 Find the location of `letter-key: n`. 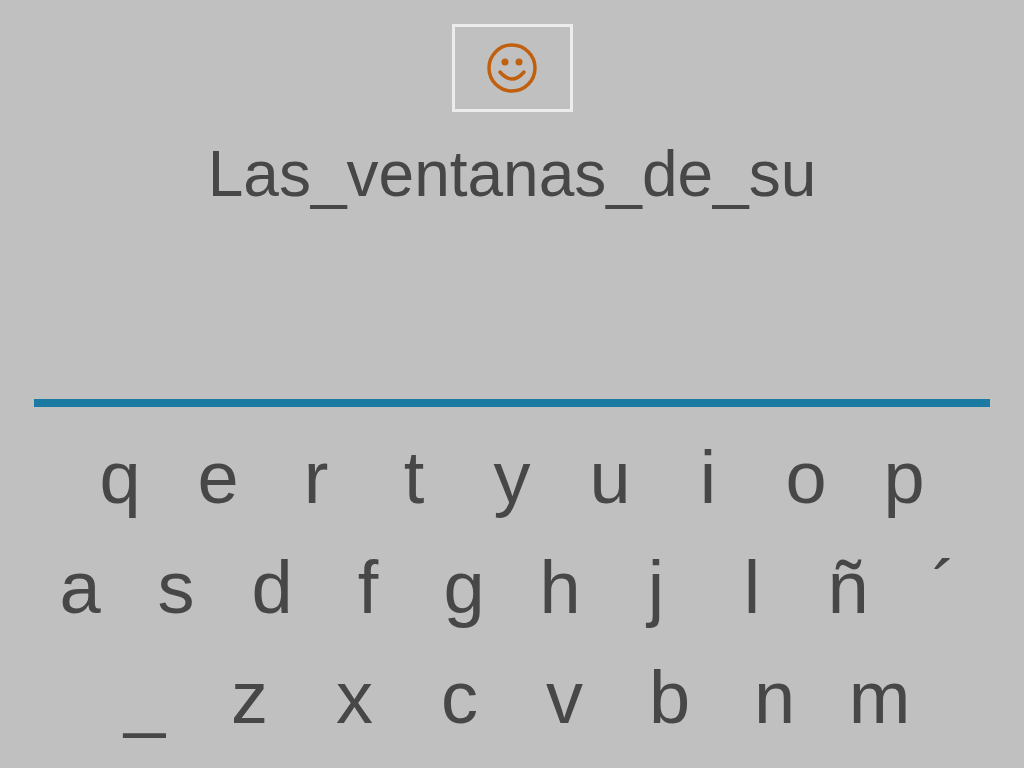

letter-key: n is located at coordinates (774, 698).